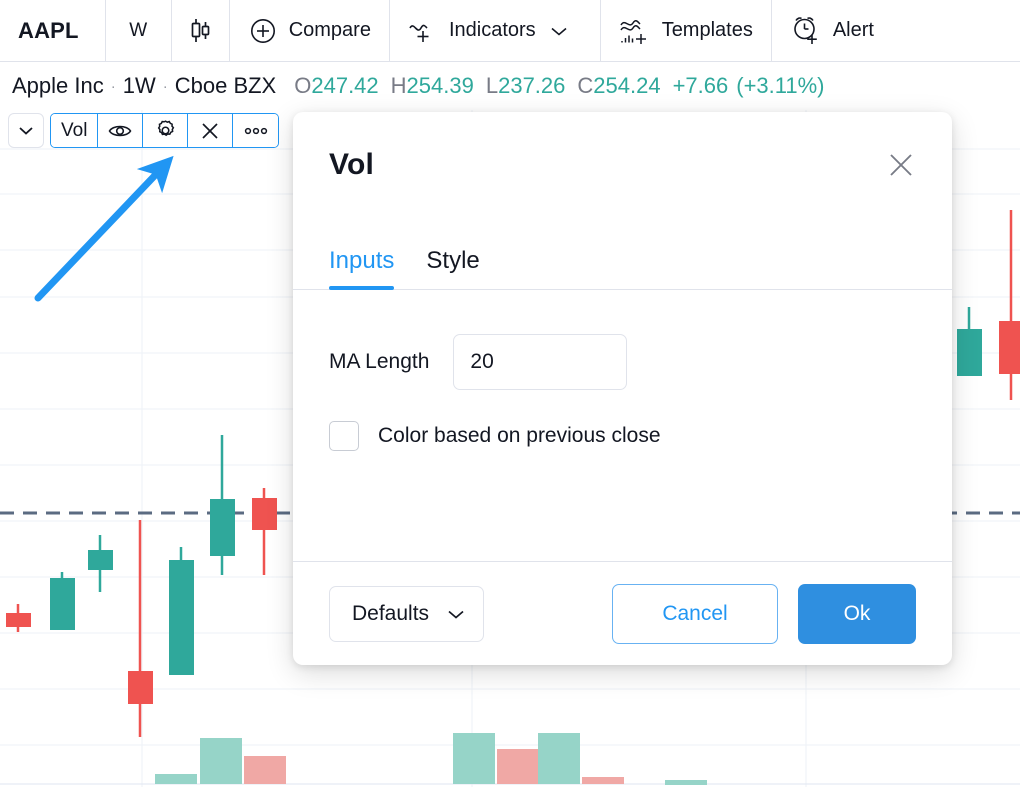 The height and width of the screenshot is (787, 1020). What do you see at coordinates (226, 86) in the screenshot?
I see `info-exchange: Cboe BZX` at bounding box center [226, 86].